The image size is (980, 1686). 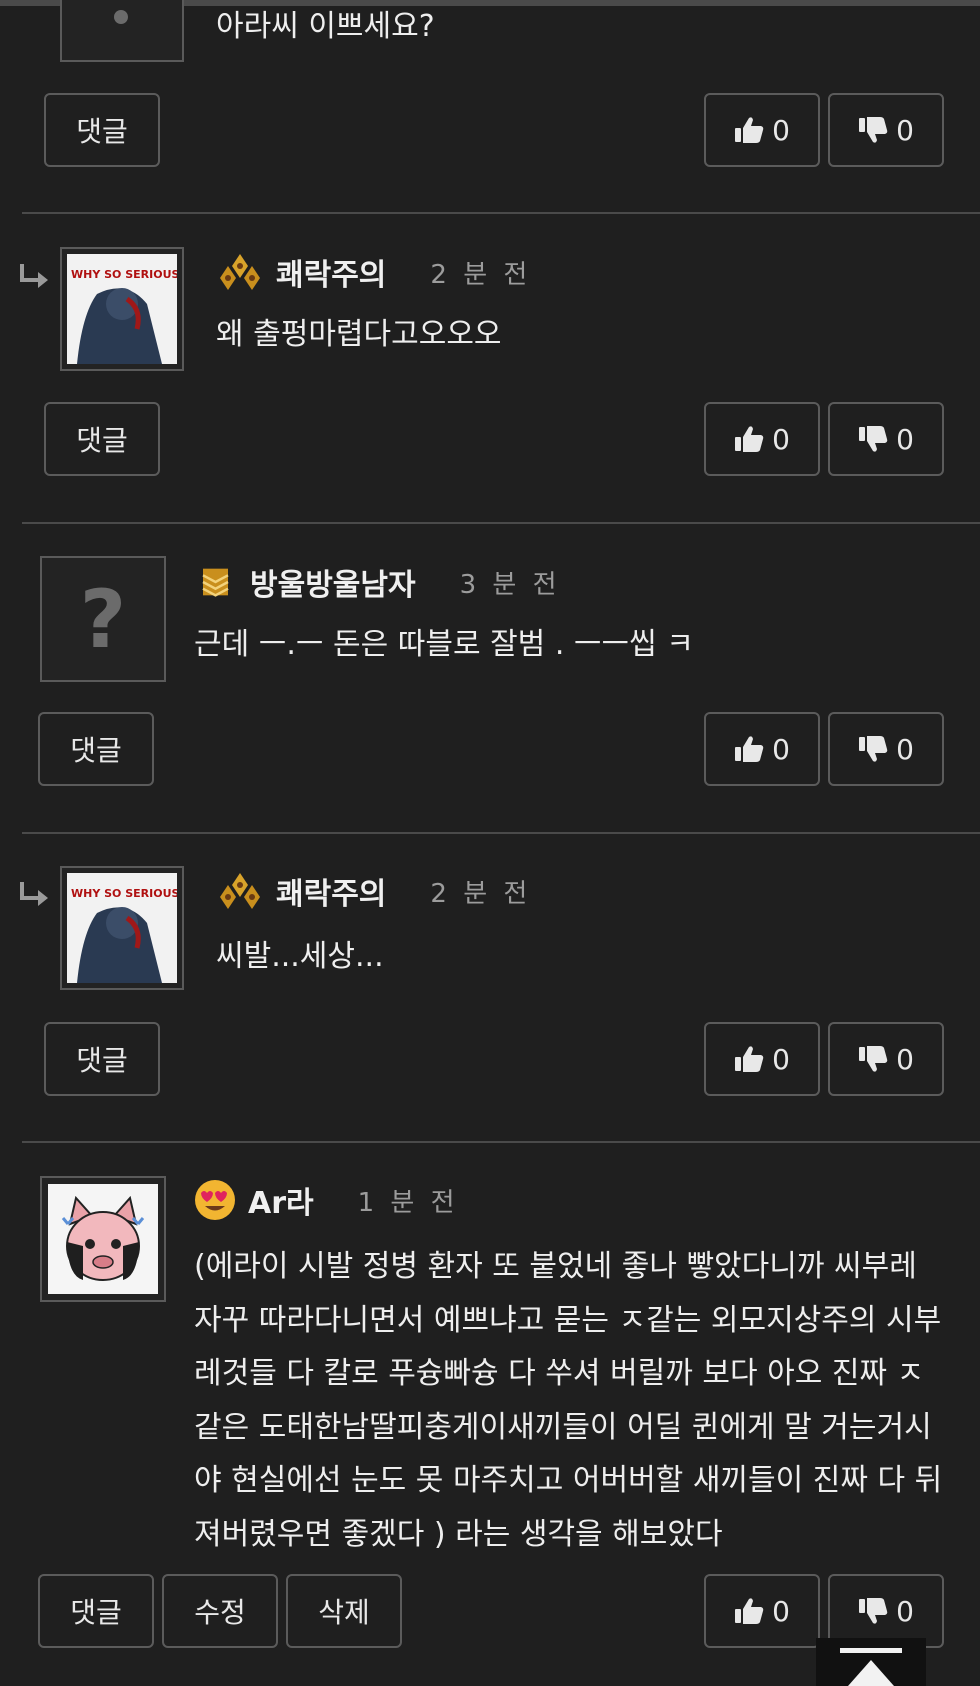 I want to click on default-avatar-dot, so click(x=121, y=17).